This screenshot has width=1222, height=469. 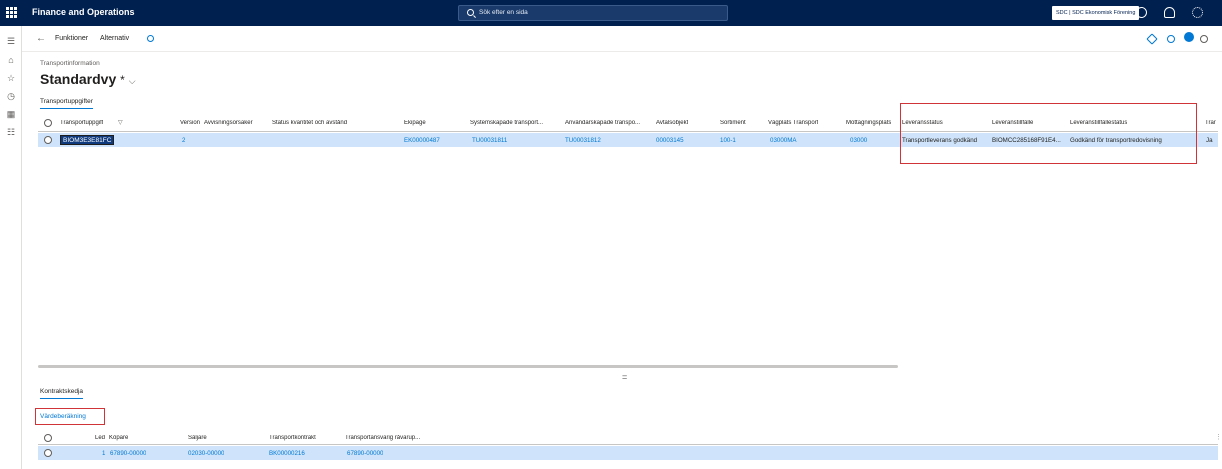 What do you see at coordinates (132, 81) in the screenshot?
I see `chevron-down-icon: ⌵` at bounding box center [132, 81].